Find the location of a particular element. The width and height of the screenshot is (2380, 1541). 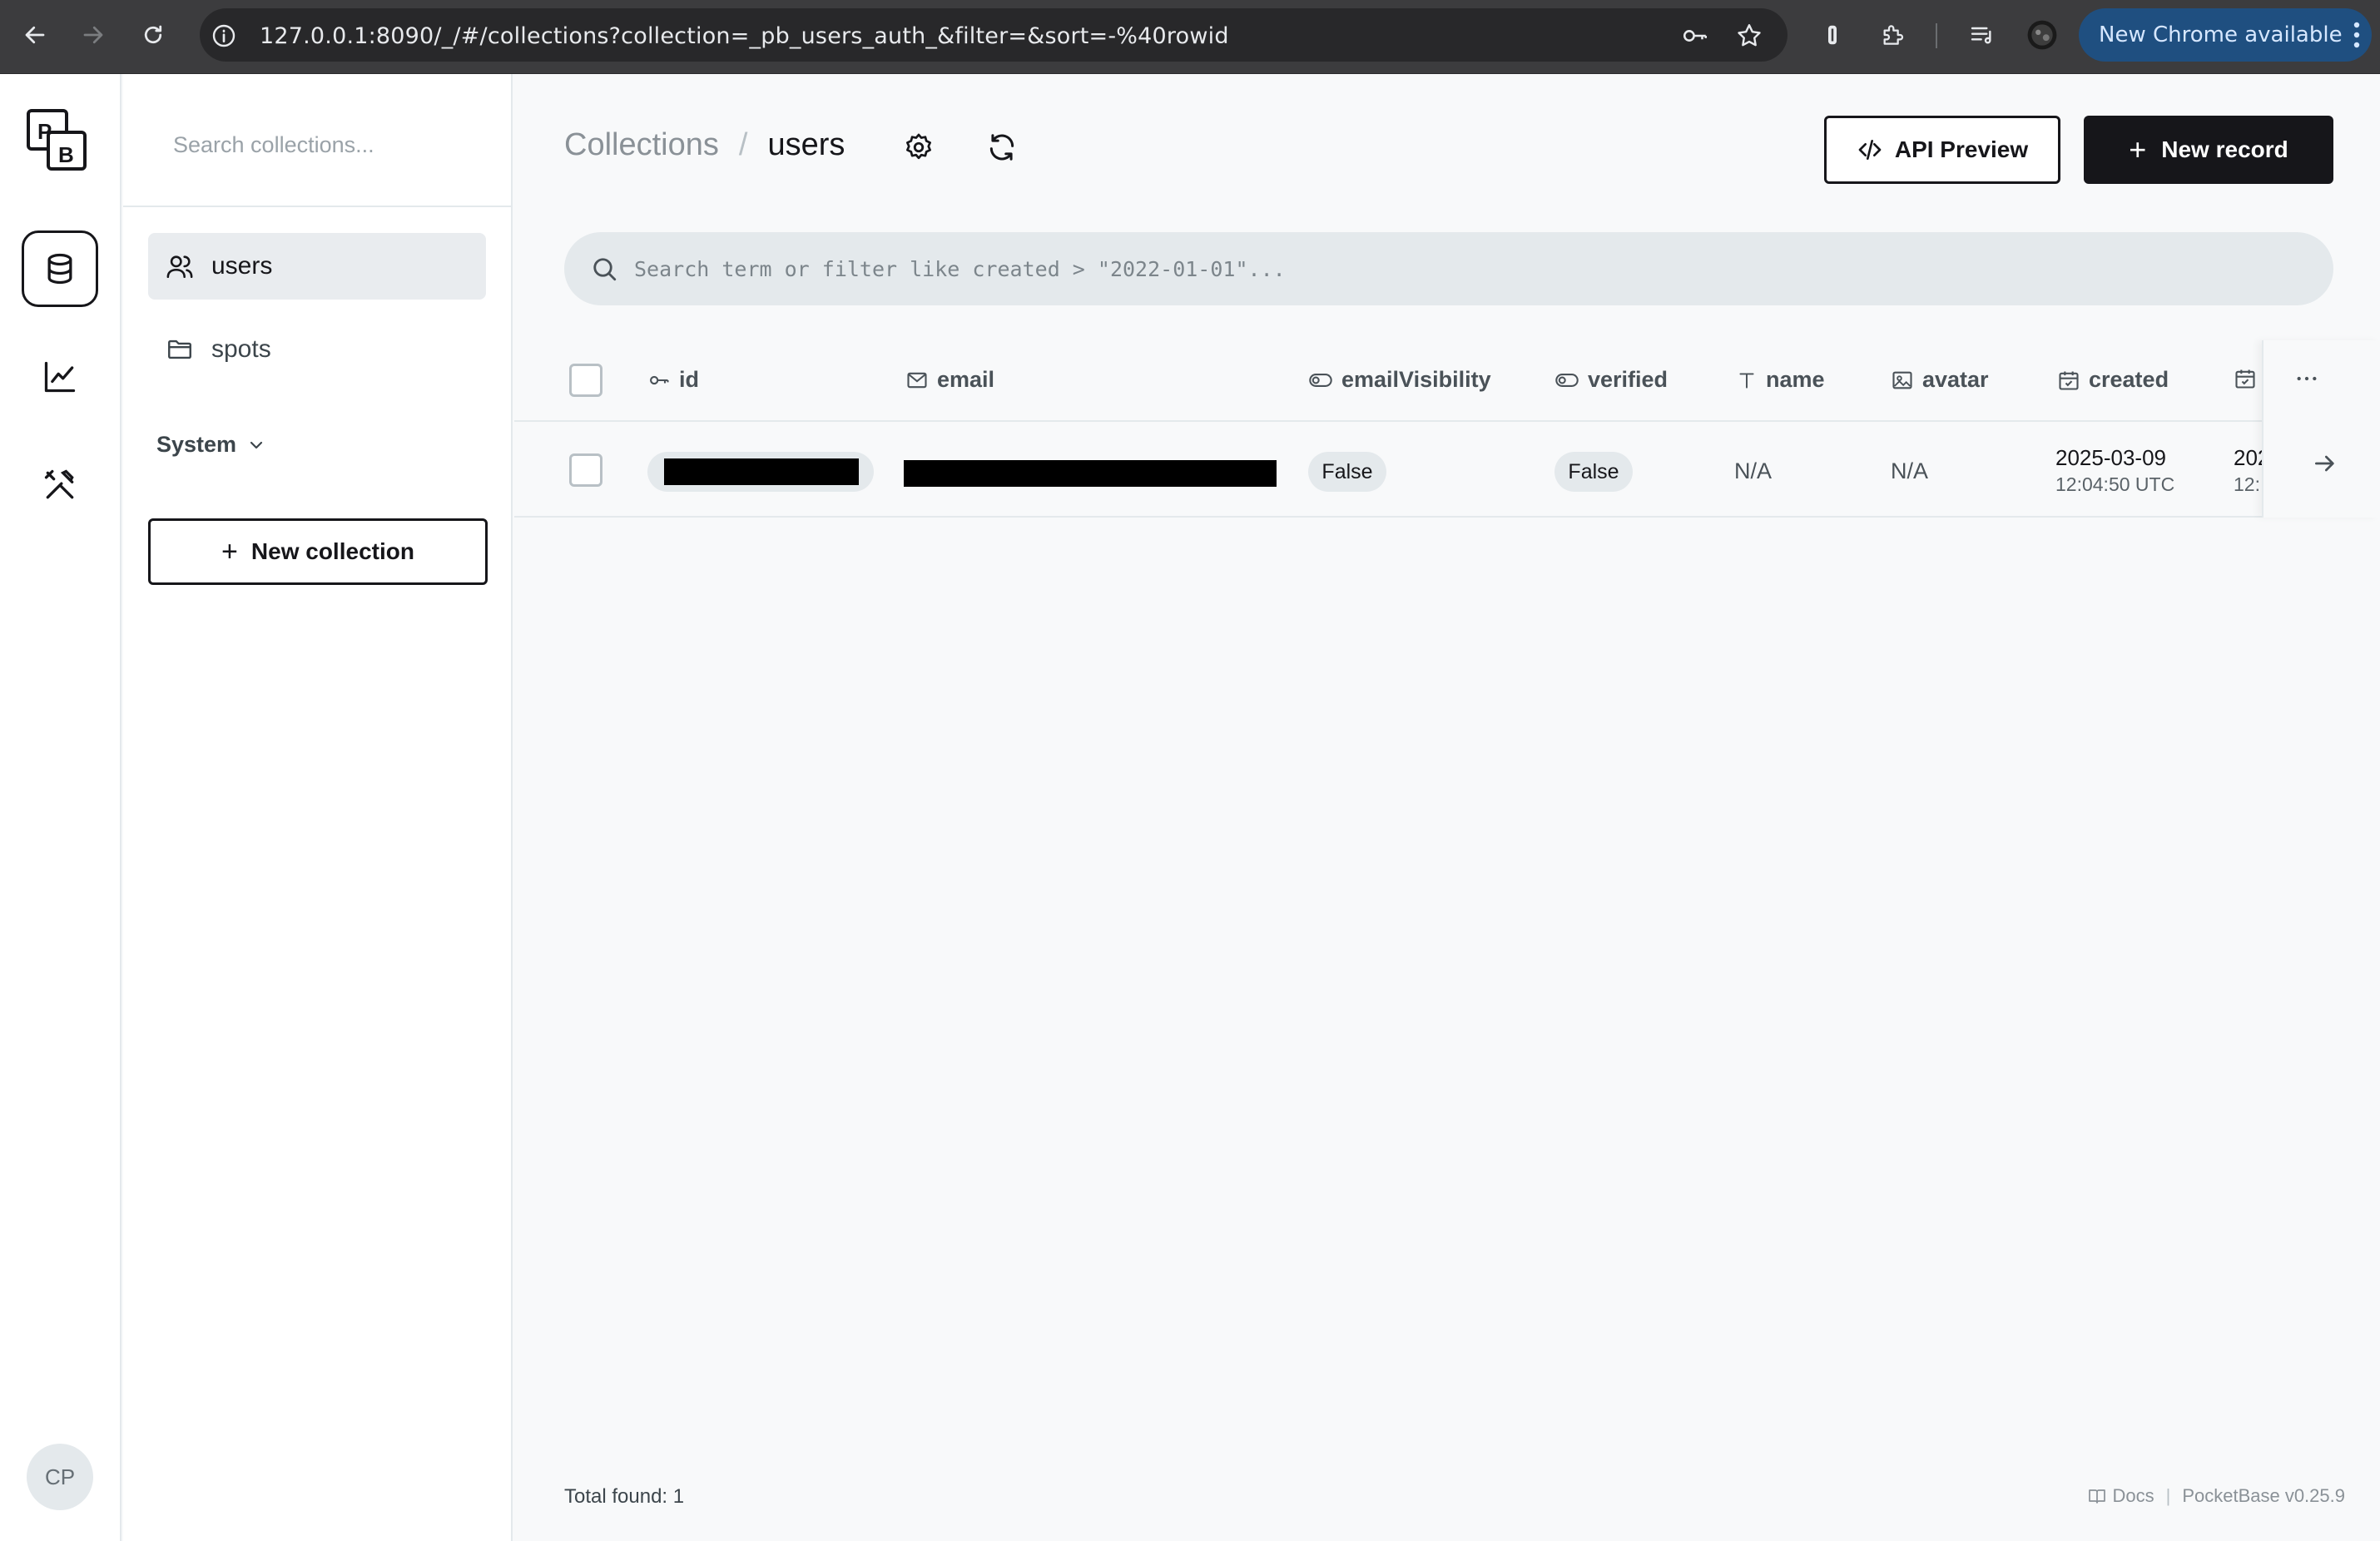

logs-nav-button is located at coordinates (60, 377).